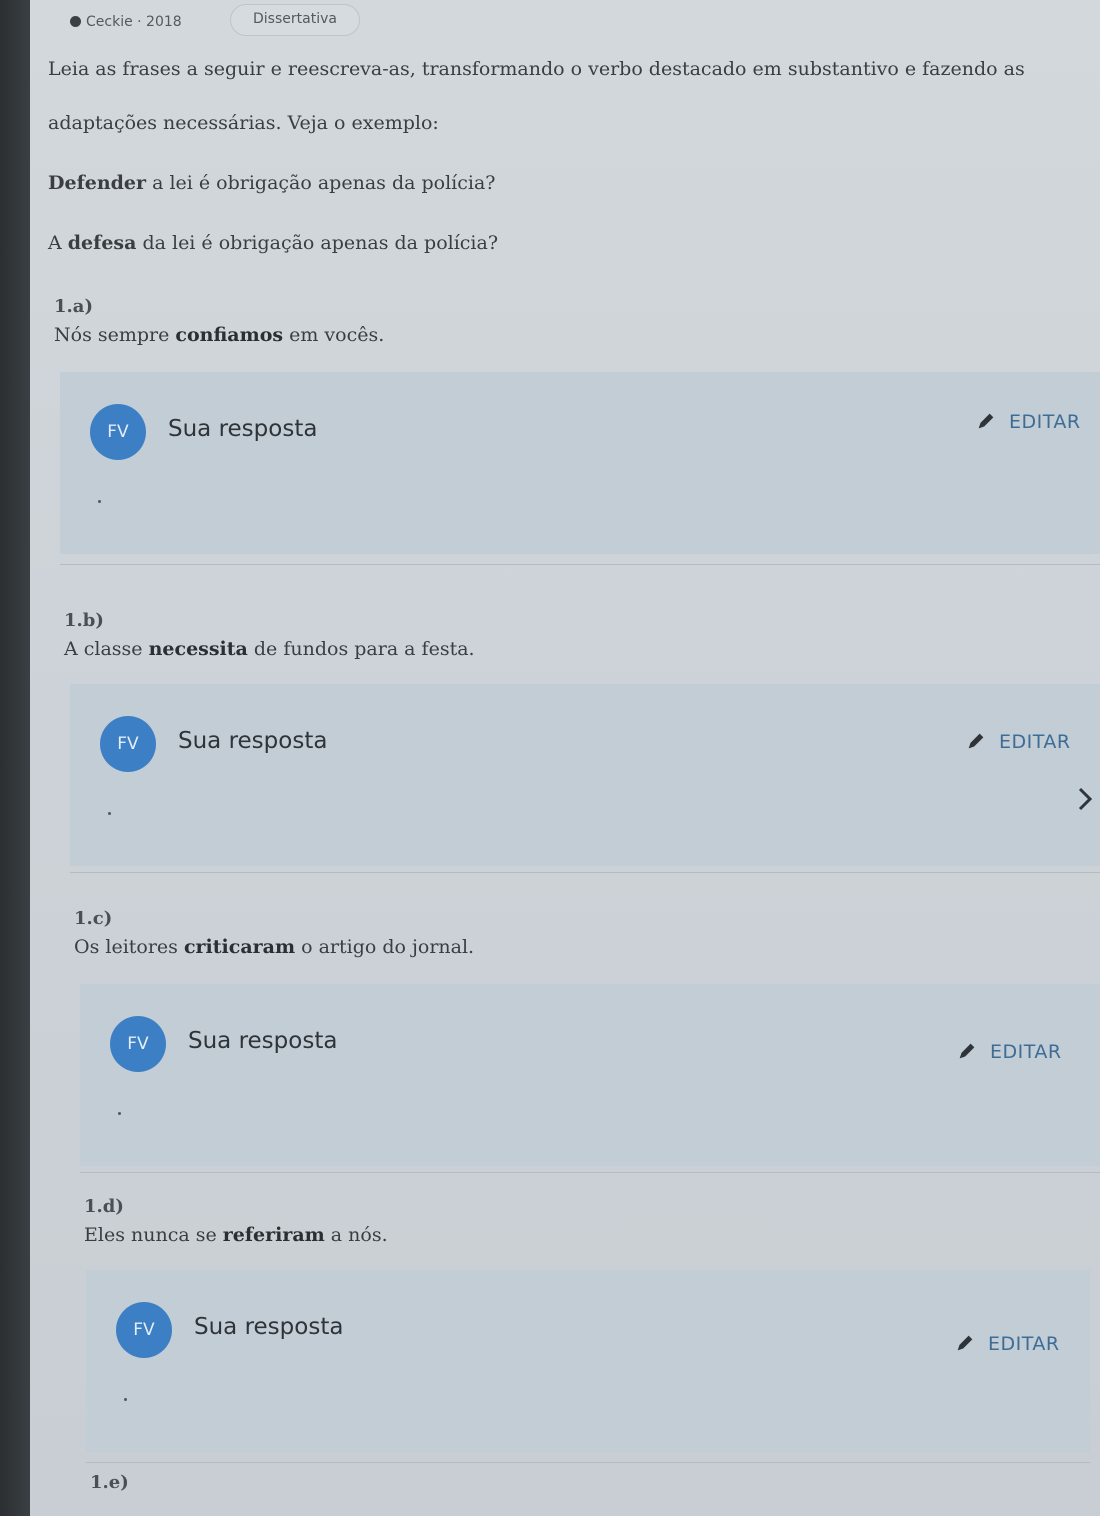  What do you see at coordinates (84, 620) in the screenshot?
I see `question-label: 1.b)` at bounding box center [84, 620].